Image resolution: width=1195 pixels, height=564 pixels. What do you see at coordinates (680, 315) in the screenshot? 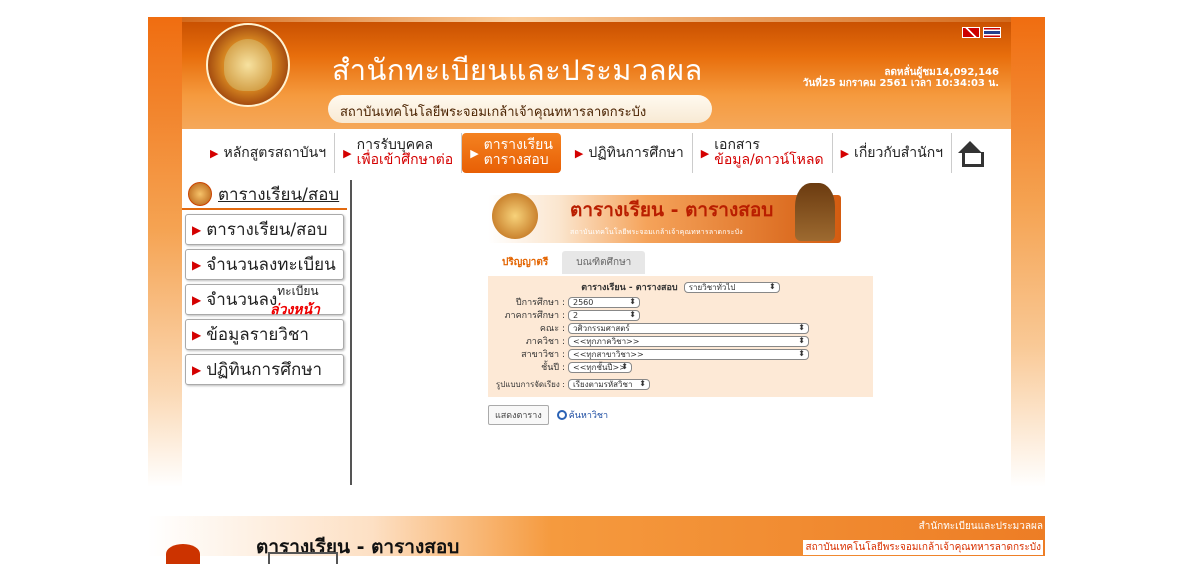
I see `form-row: ภาคการศึกษา :2` at bounding box center [680, 315].